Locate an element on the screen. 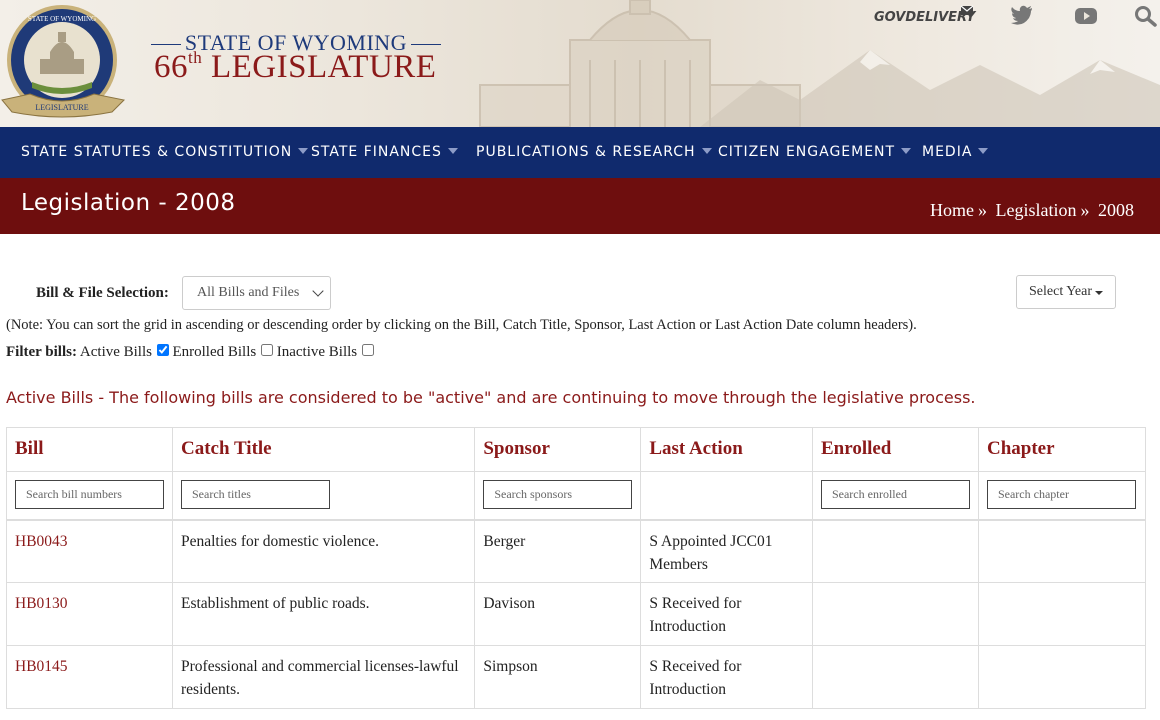  twitter-icon is located at coordinates (1022, 15).